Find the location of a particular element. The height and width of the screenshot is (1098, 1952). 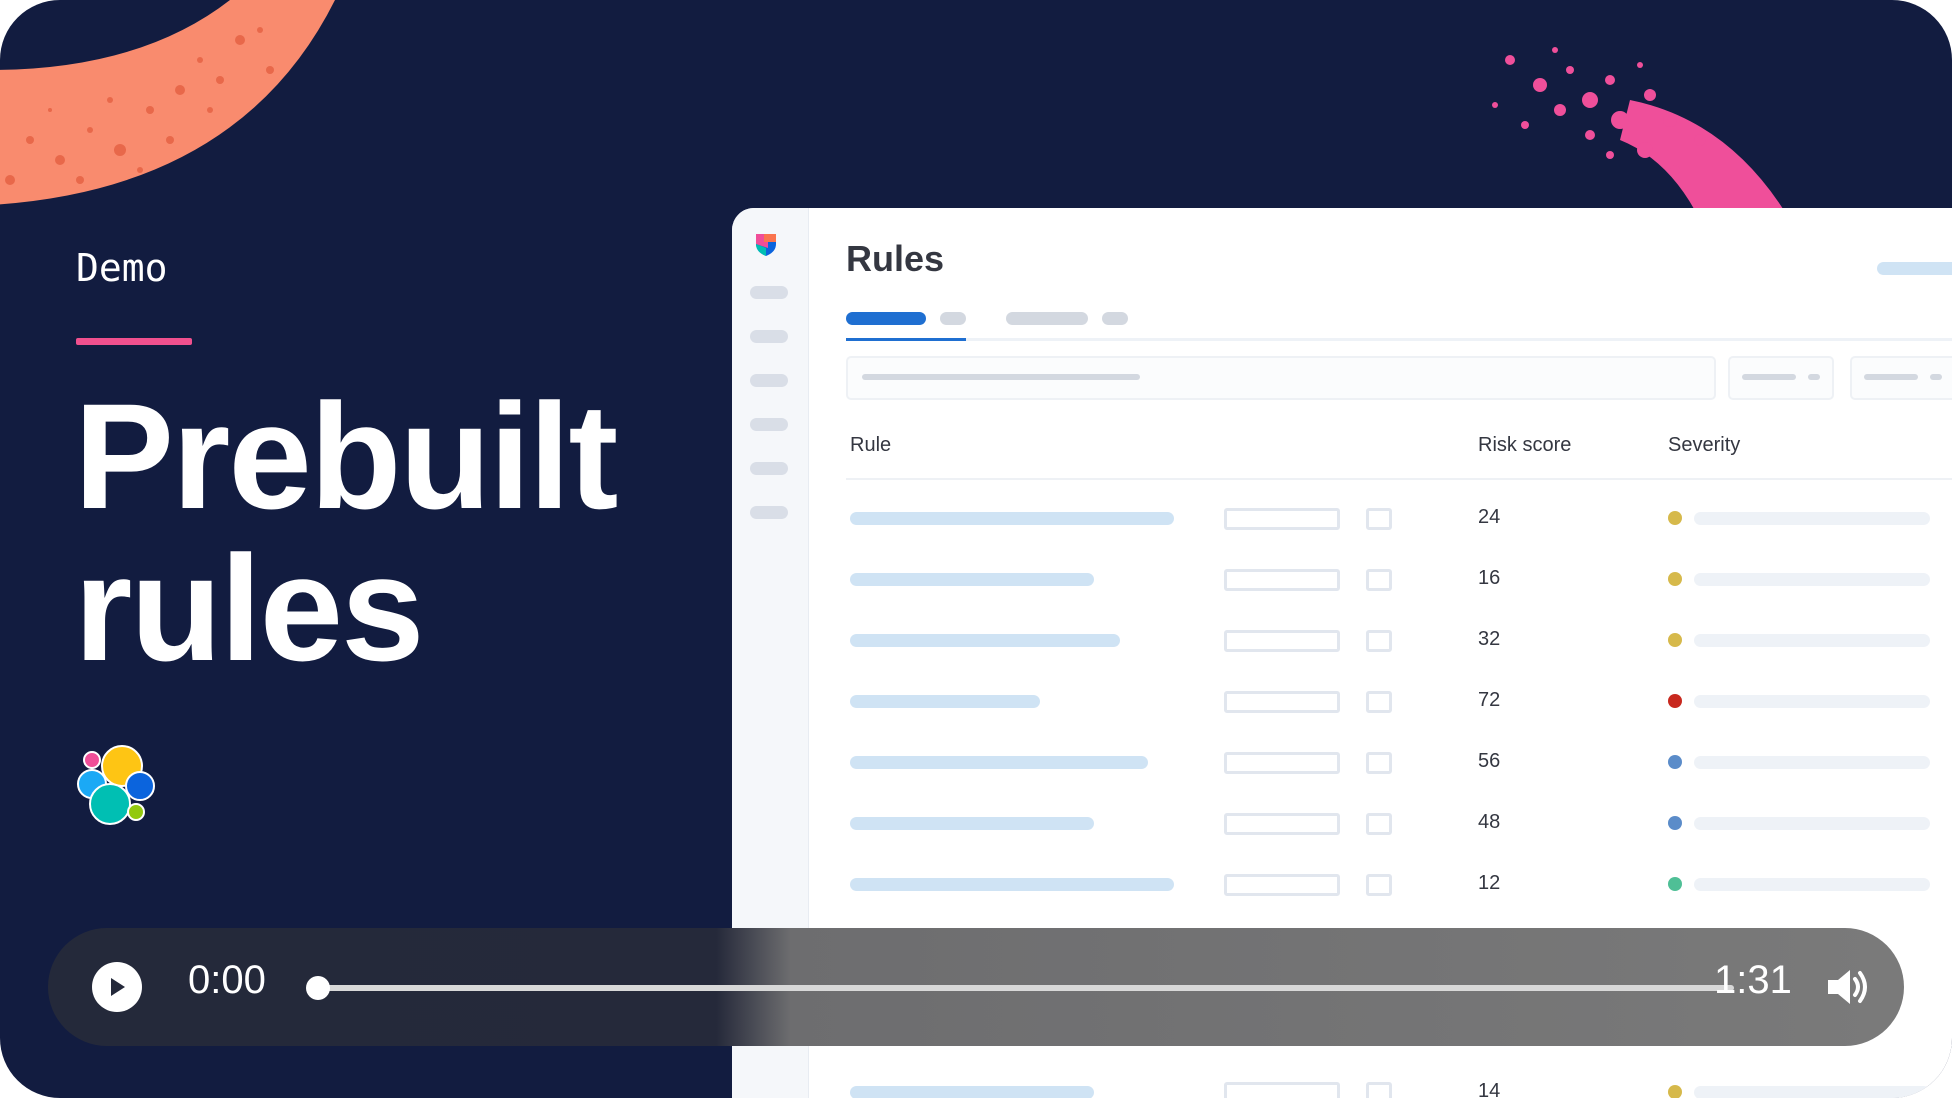

title-line-1: Prebuilt is located at coordinates (346, 456).